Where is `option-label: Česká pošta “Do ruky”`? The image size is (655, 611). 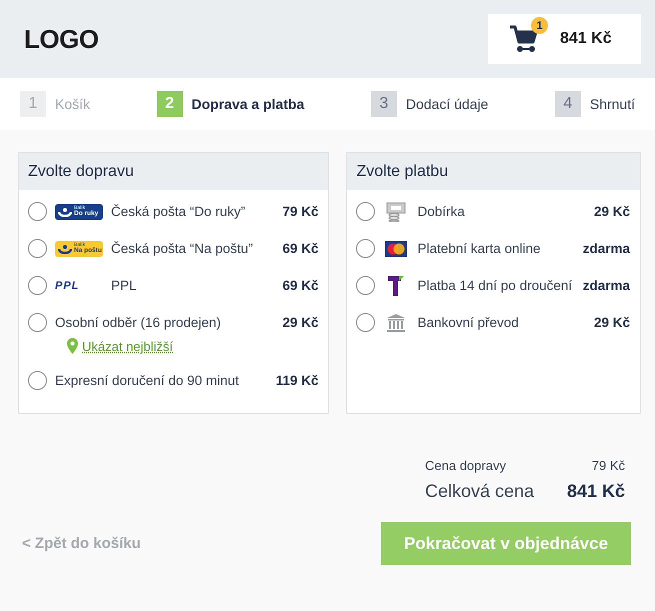
option-label: Česká pošta “Do ruky” is located at coordinates (178, 211).